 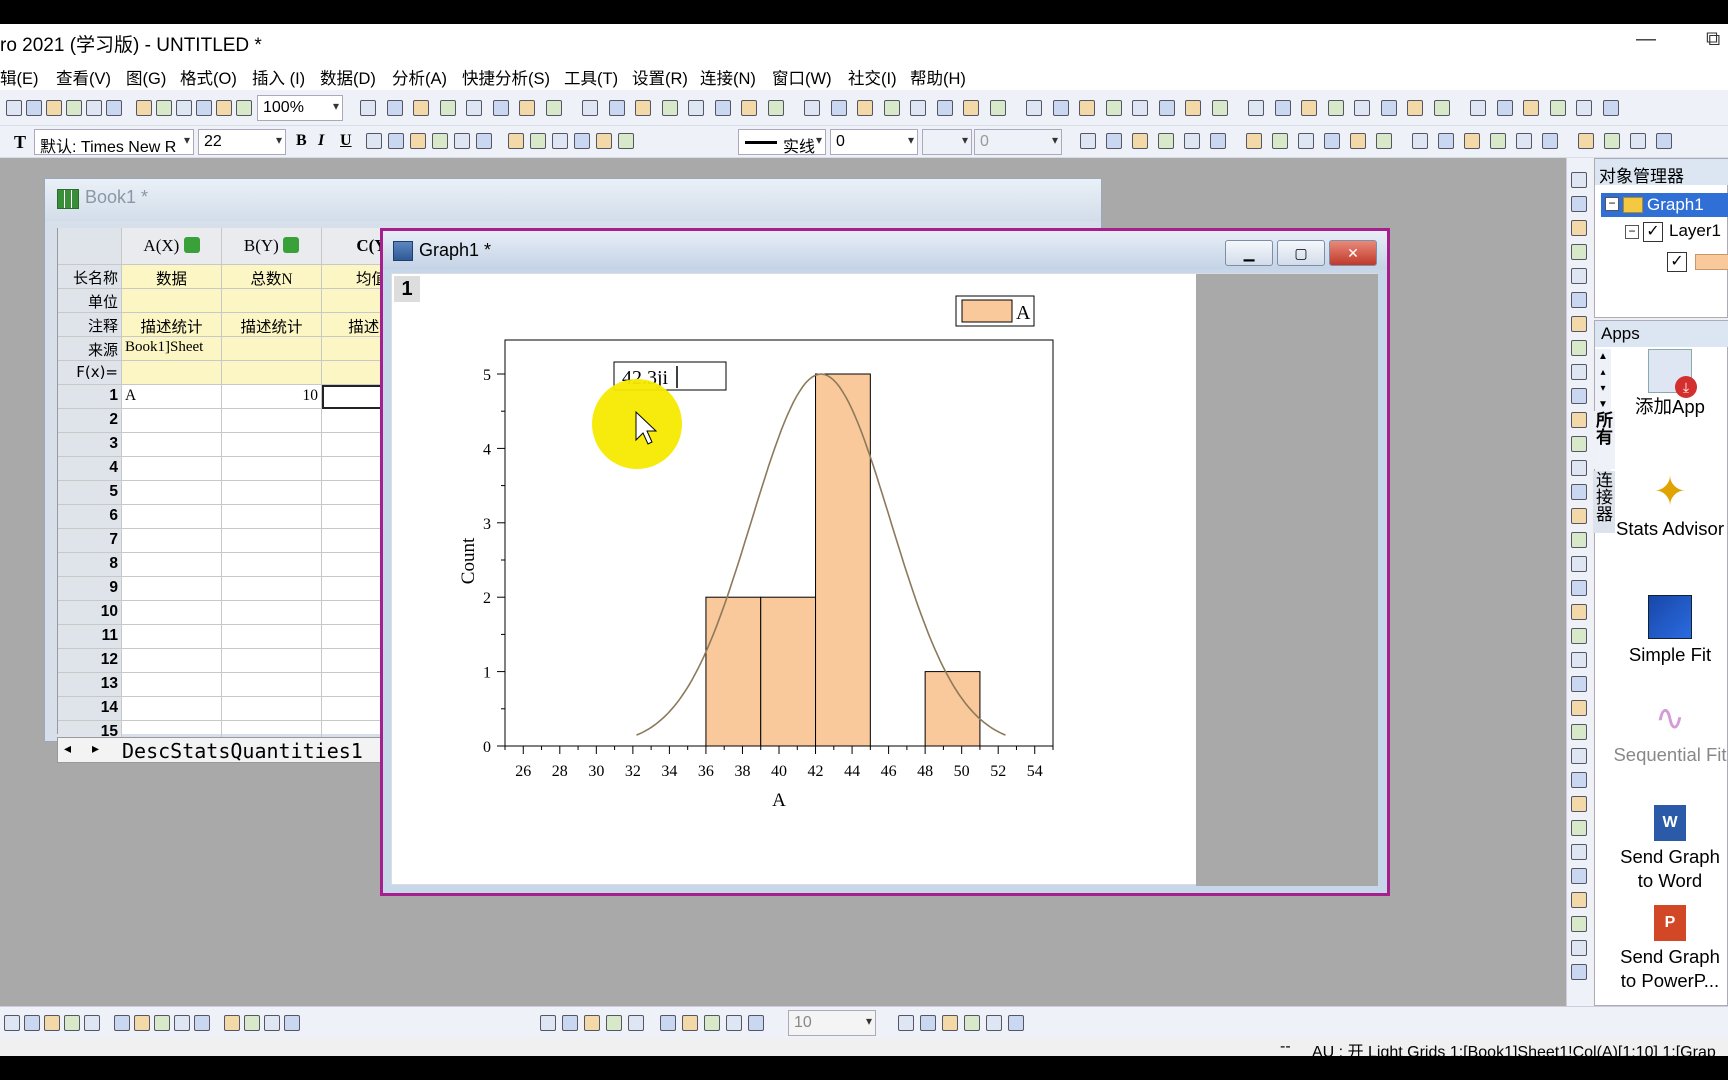 What do you see at coordinates (300, 108) in the screenshot?
I see `zoom-combo: 100%` at bounding box center [300, 108].